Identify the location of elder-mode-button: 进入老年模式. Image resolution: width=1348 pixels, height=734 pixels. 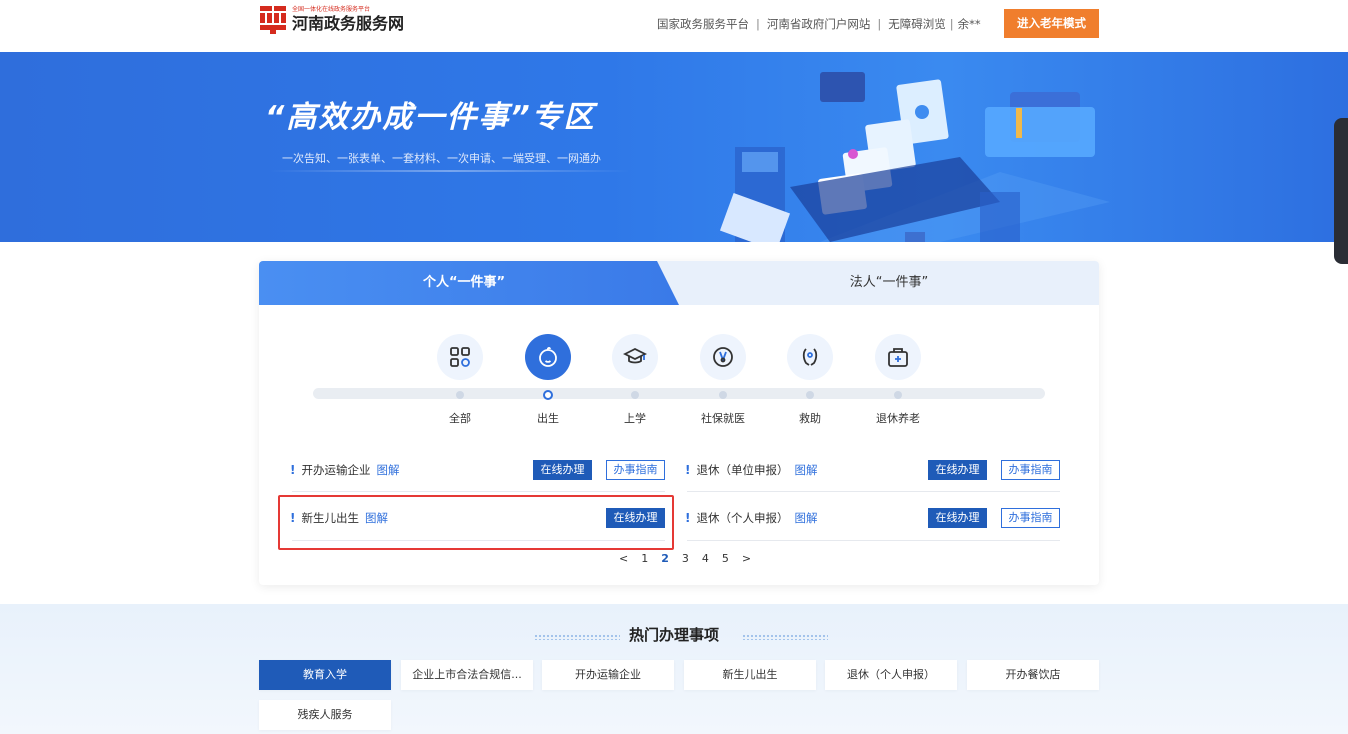
(1051, 23).